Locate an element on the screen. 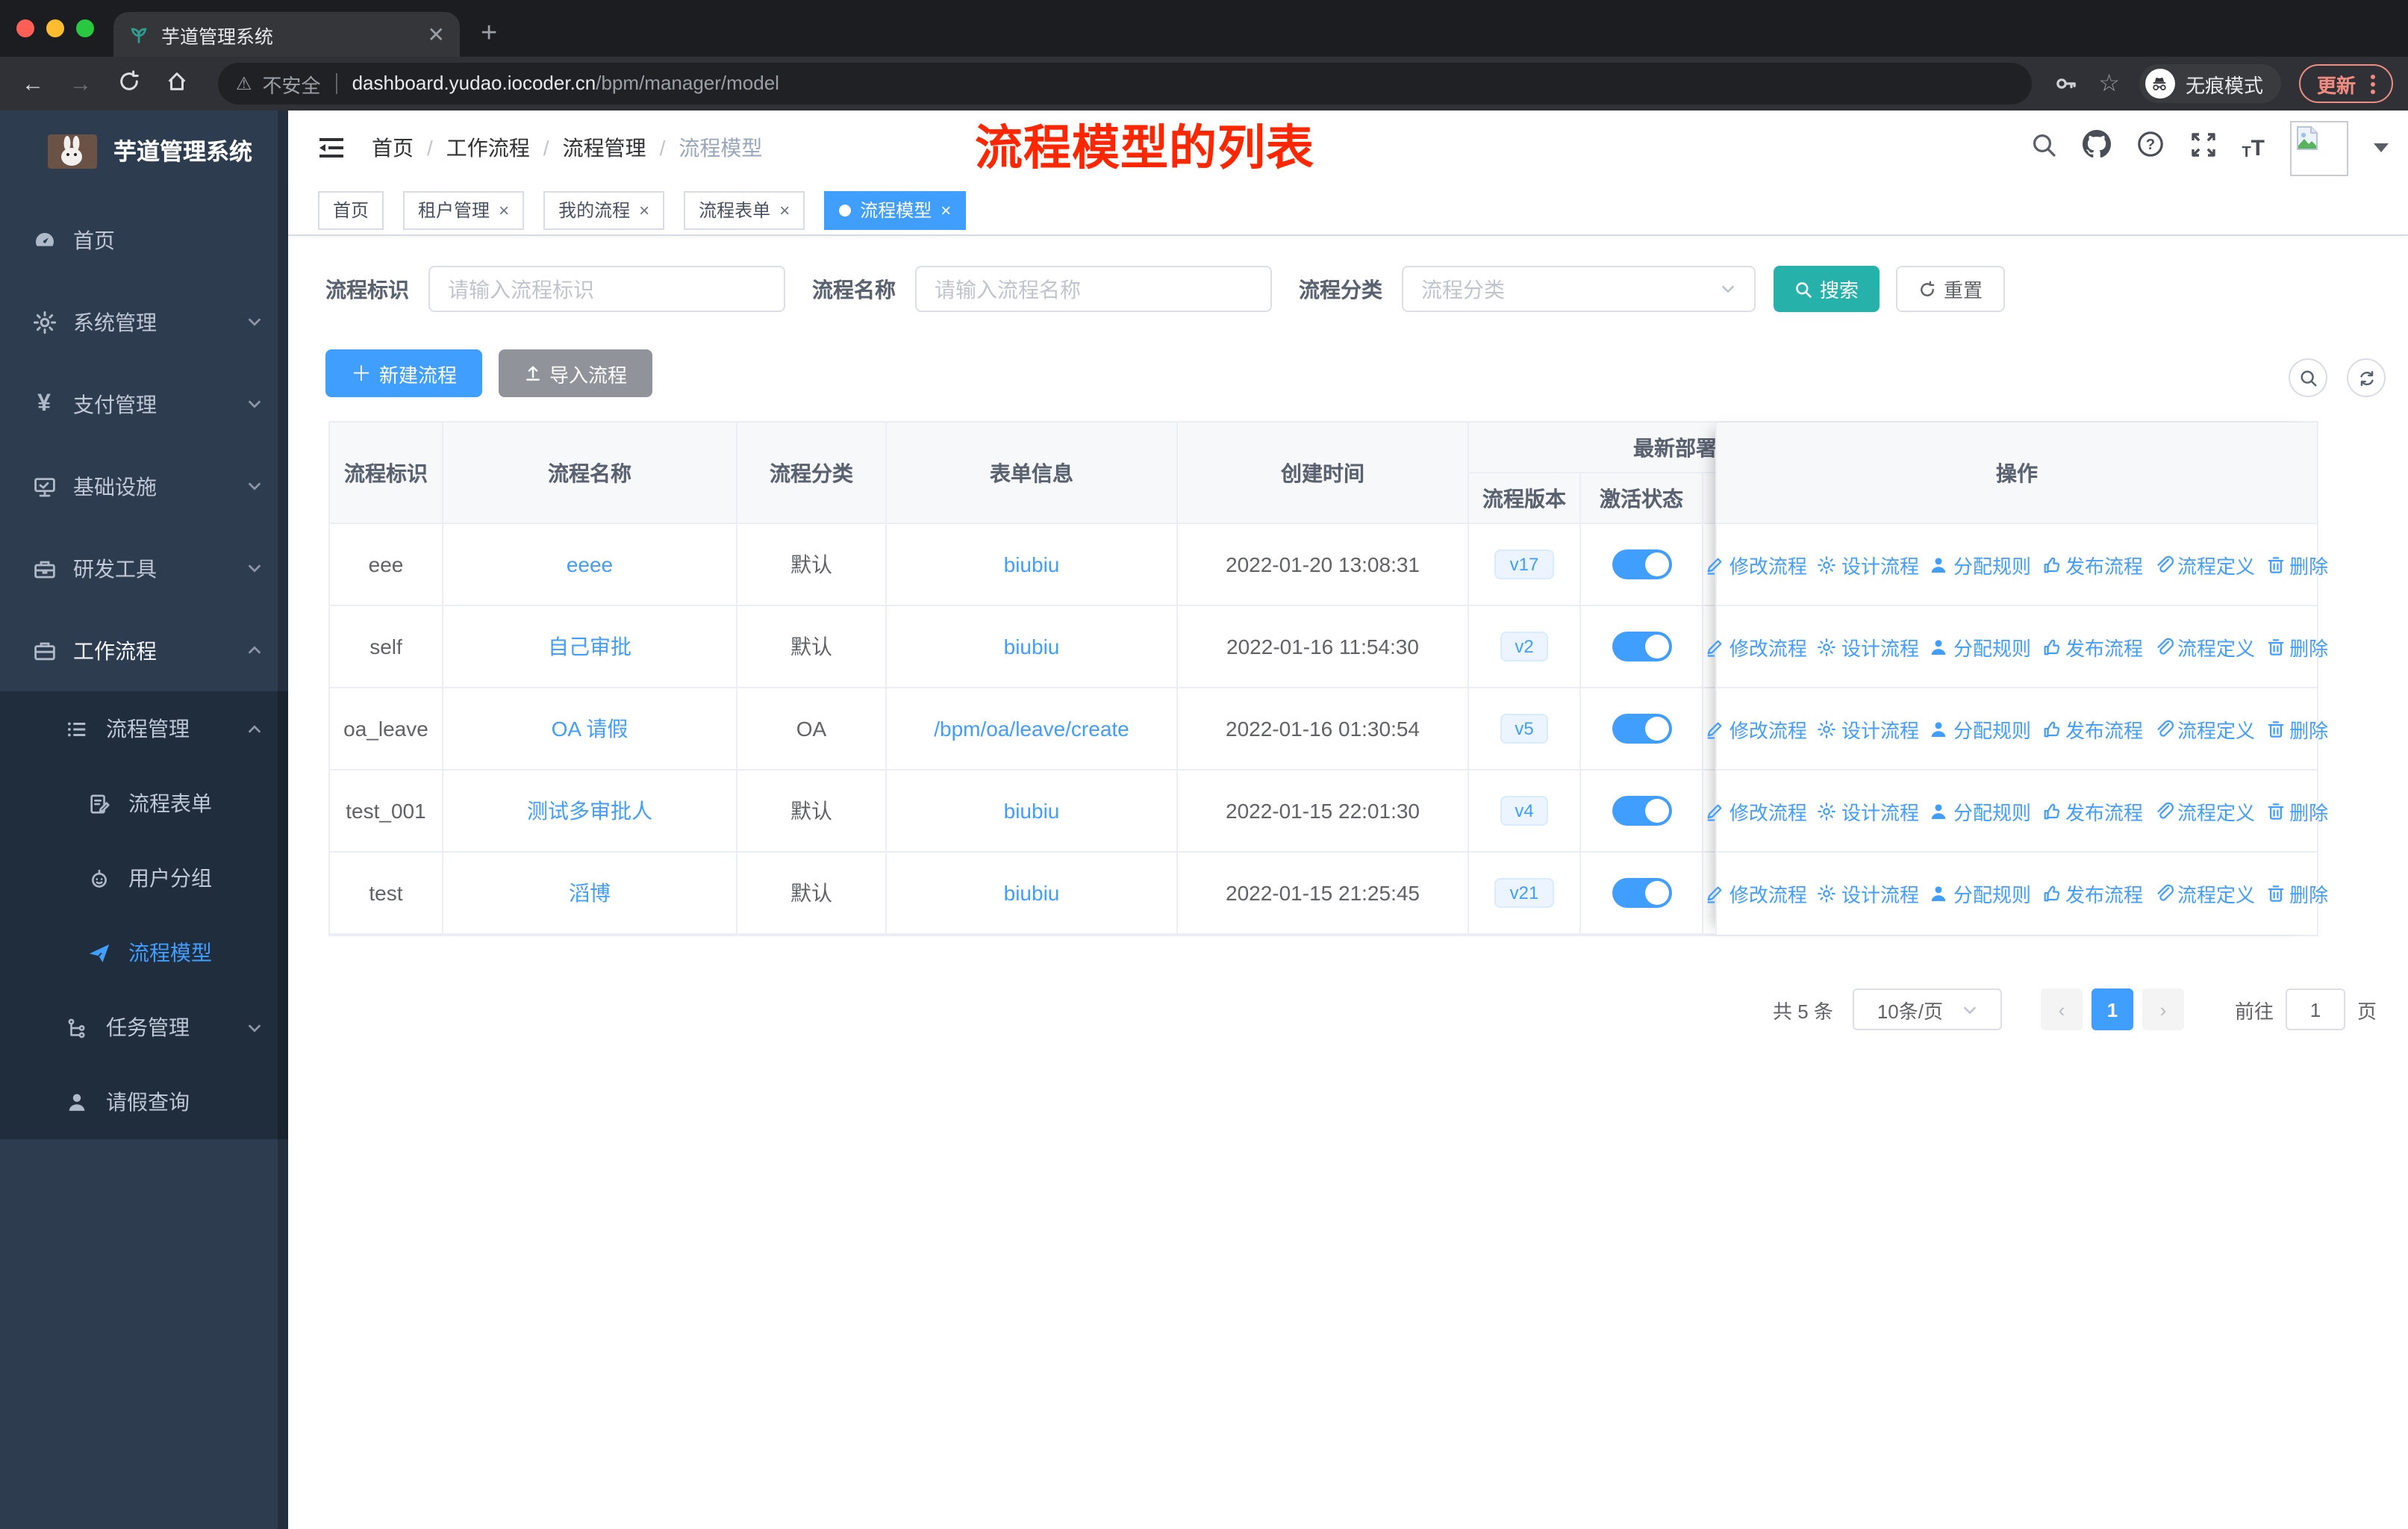 The image size is (2408, 1529). sidebar-scrollbar is located at coordinates (283, 819).